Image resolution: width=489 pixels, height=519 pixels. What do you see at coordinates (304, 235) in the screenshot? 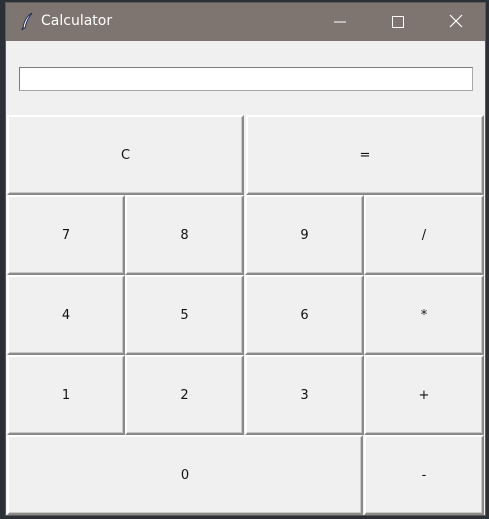
I see `digit-9-button: 9` at bounding box center [304, 235].